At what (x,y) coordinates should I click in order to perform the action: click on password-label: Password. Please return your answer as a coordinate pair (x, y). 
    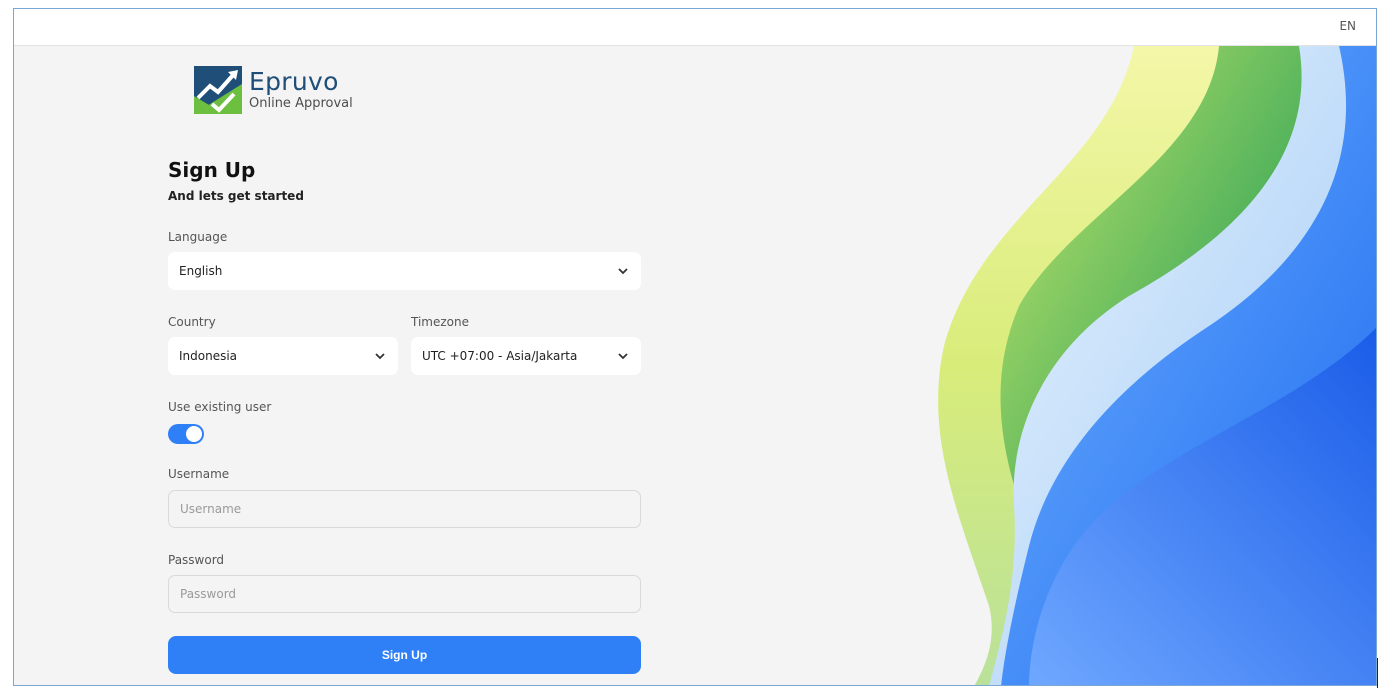
    Looking at the image, I should click on (196, 560).